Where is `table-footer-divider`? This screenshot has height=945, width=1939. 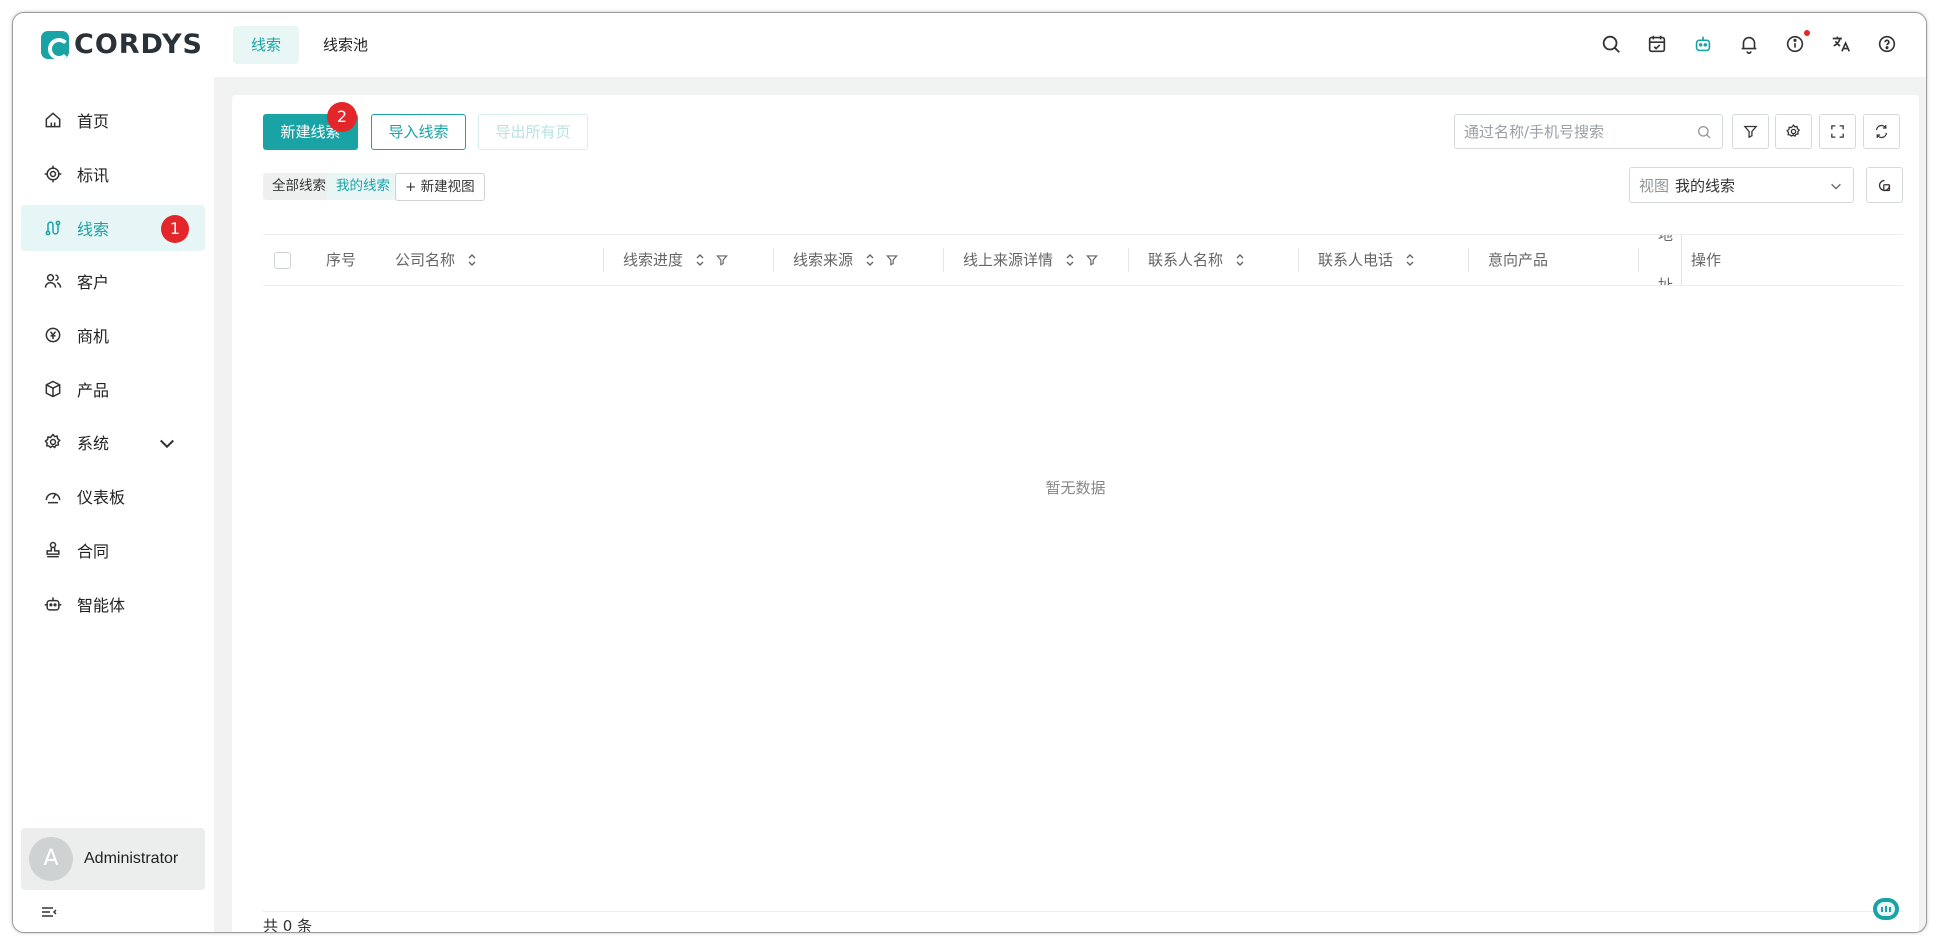
table-footer-divider is located at coordinates (1083, 911).